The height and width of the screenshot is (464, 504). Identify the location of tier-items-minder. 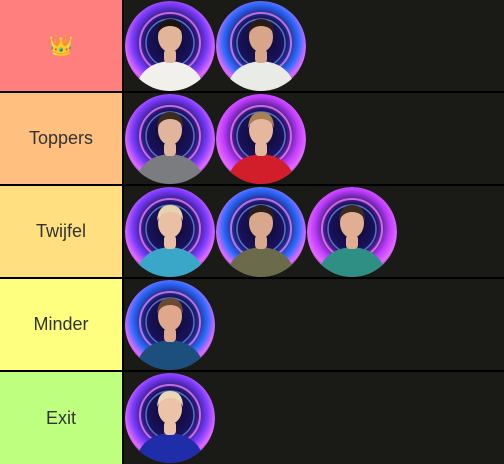
(314, 324).